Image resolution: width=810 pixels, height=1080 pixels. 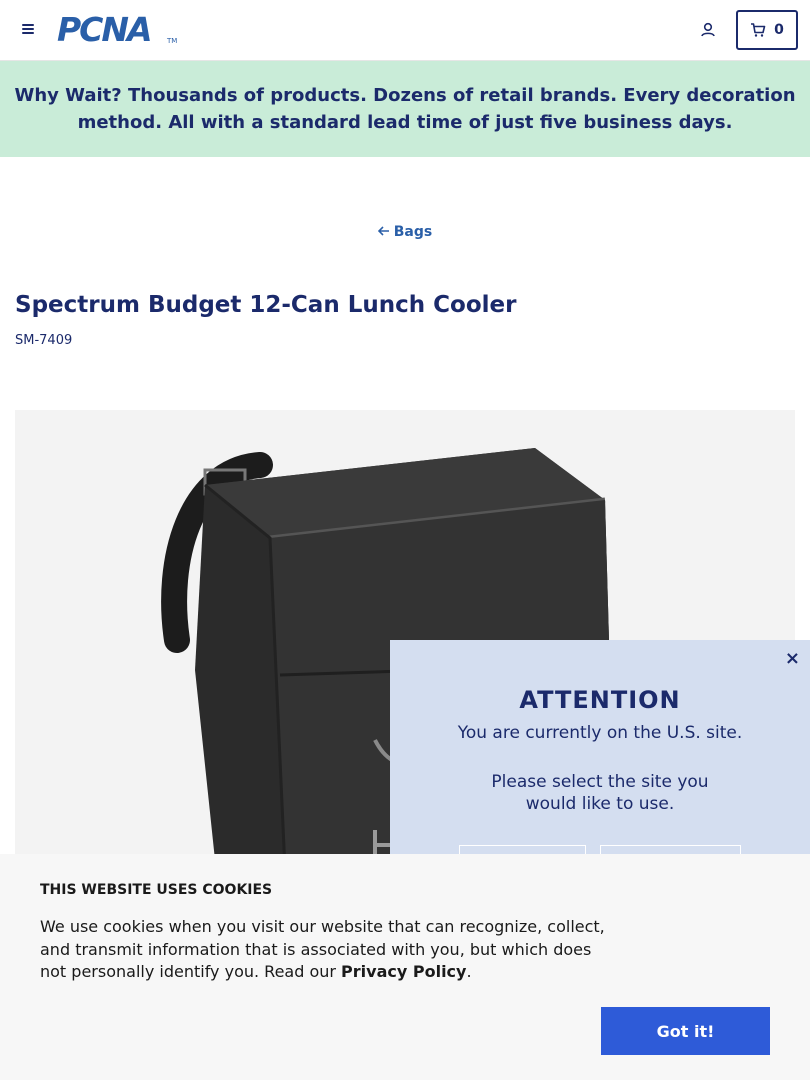 I want to click on cart-count: 0, so click(x=779, y=30).